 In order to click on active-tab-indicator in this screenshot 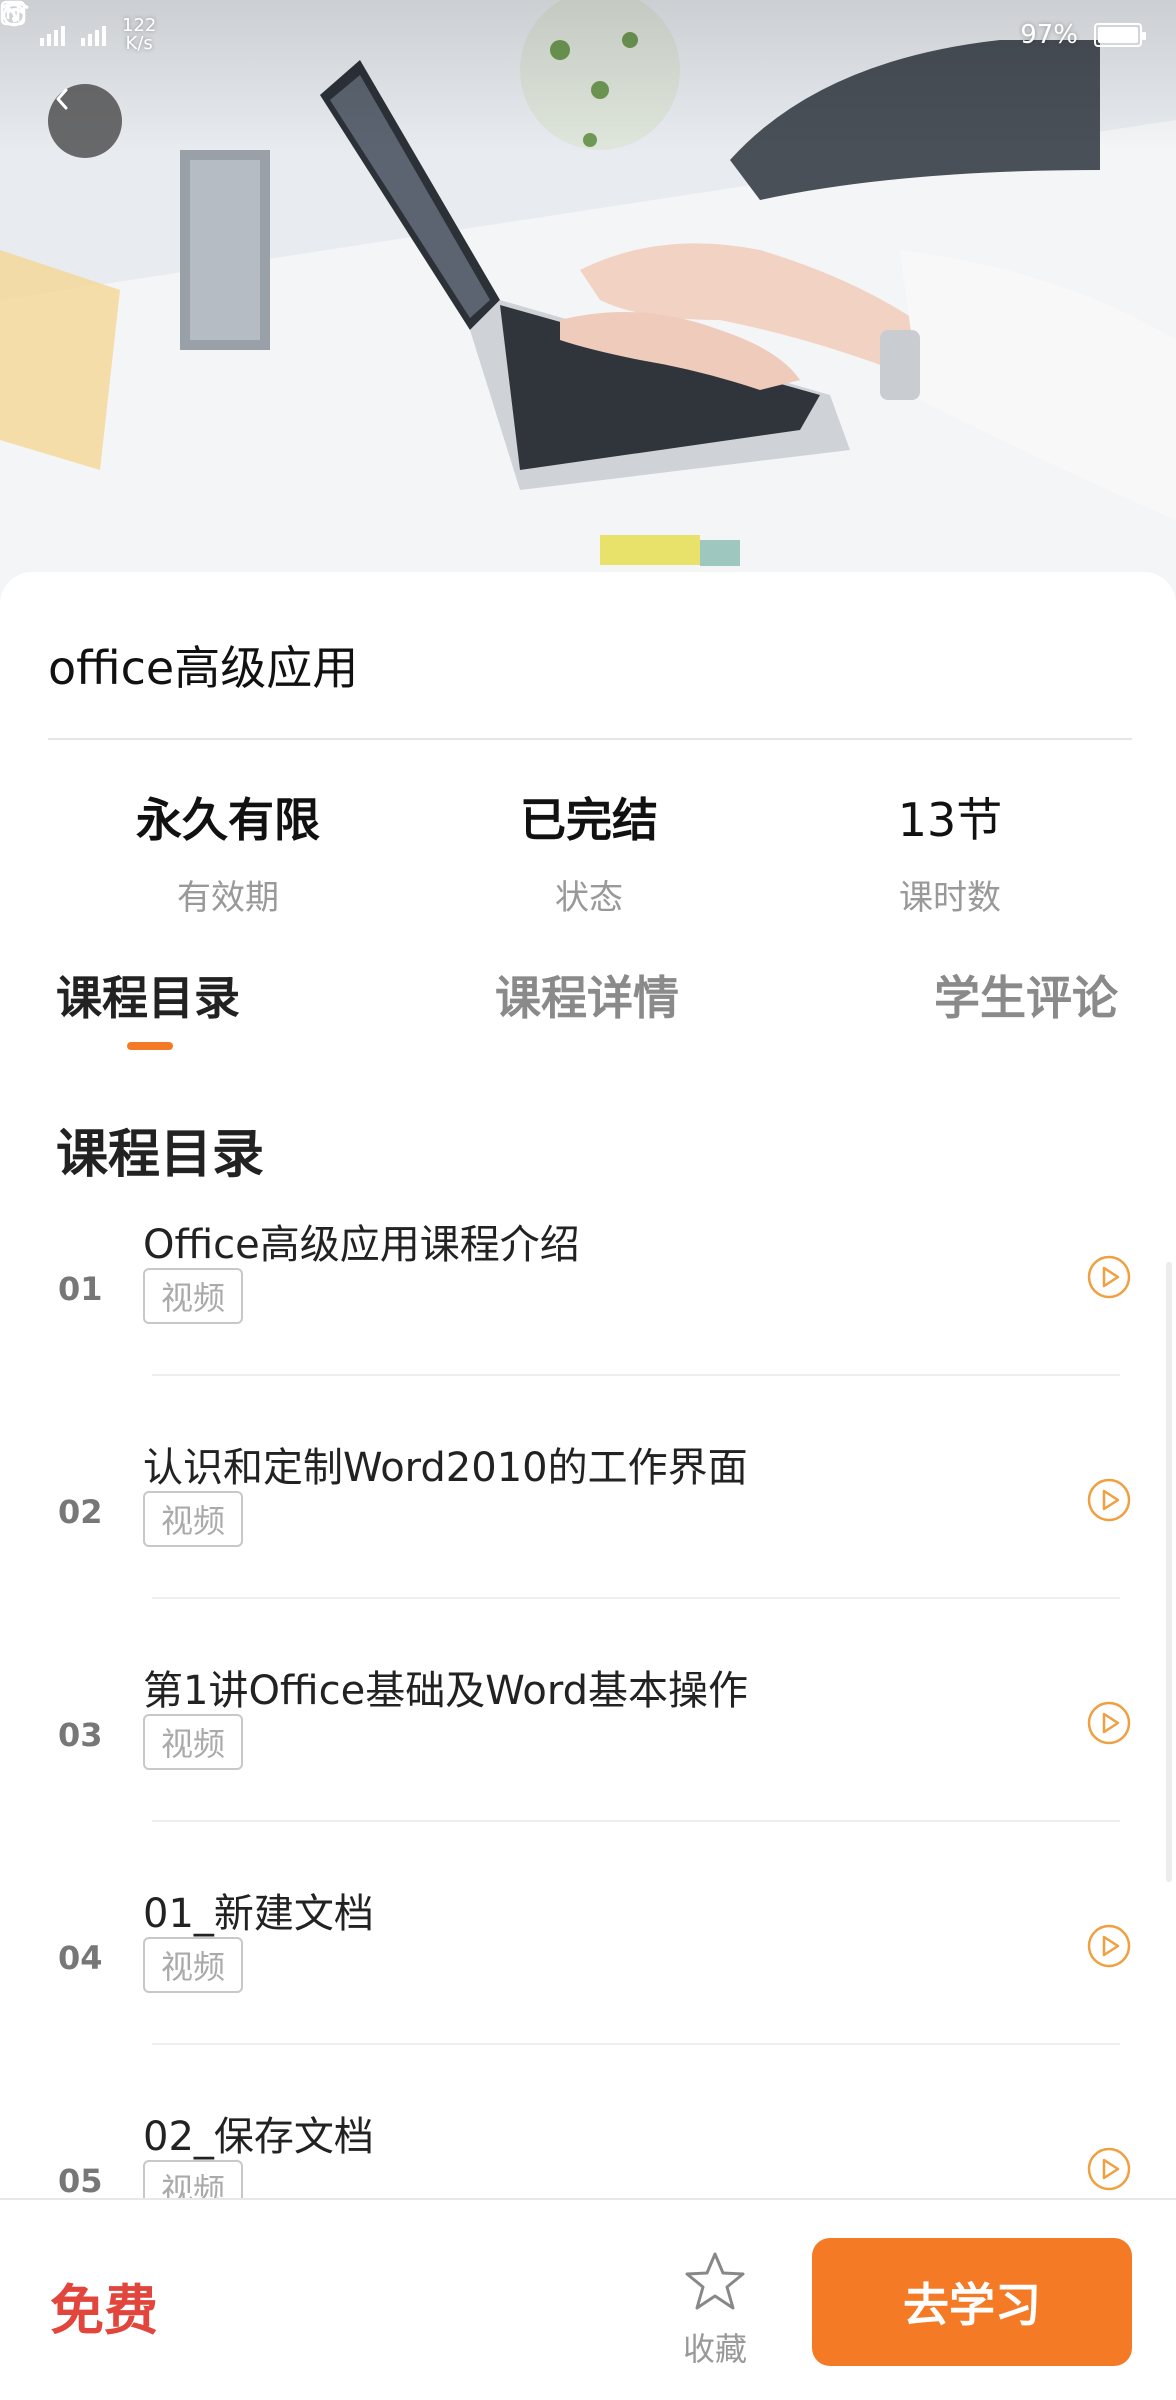, I will do `click(150, 1046)`.